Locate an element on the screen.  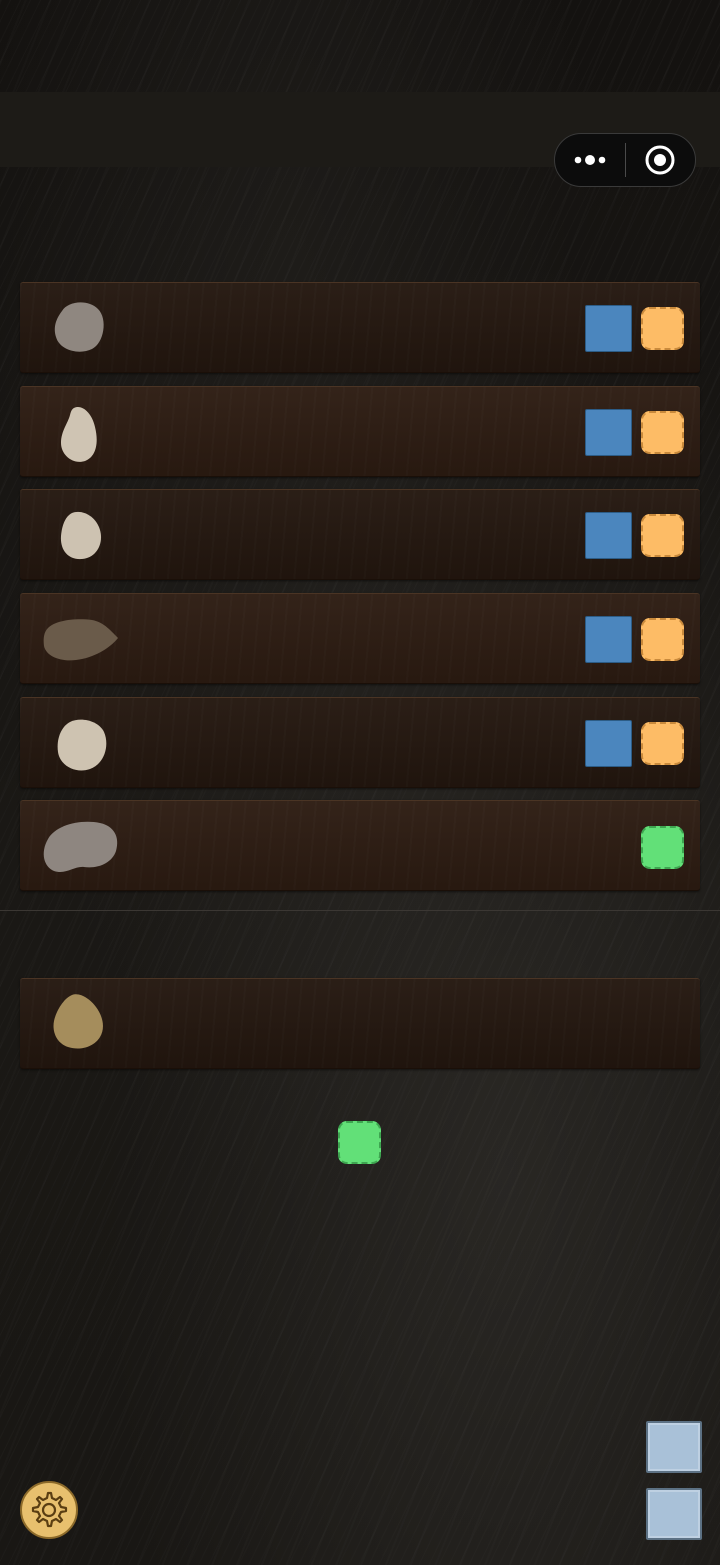
capsule-menu is located at coordinates (625, 160).